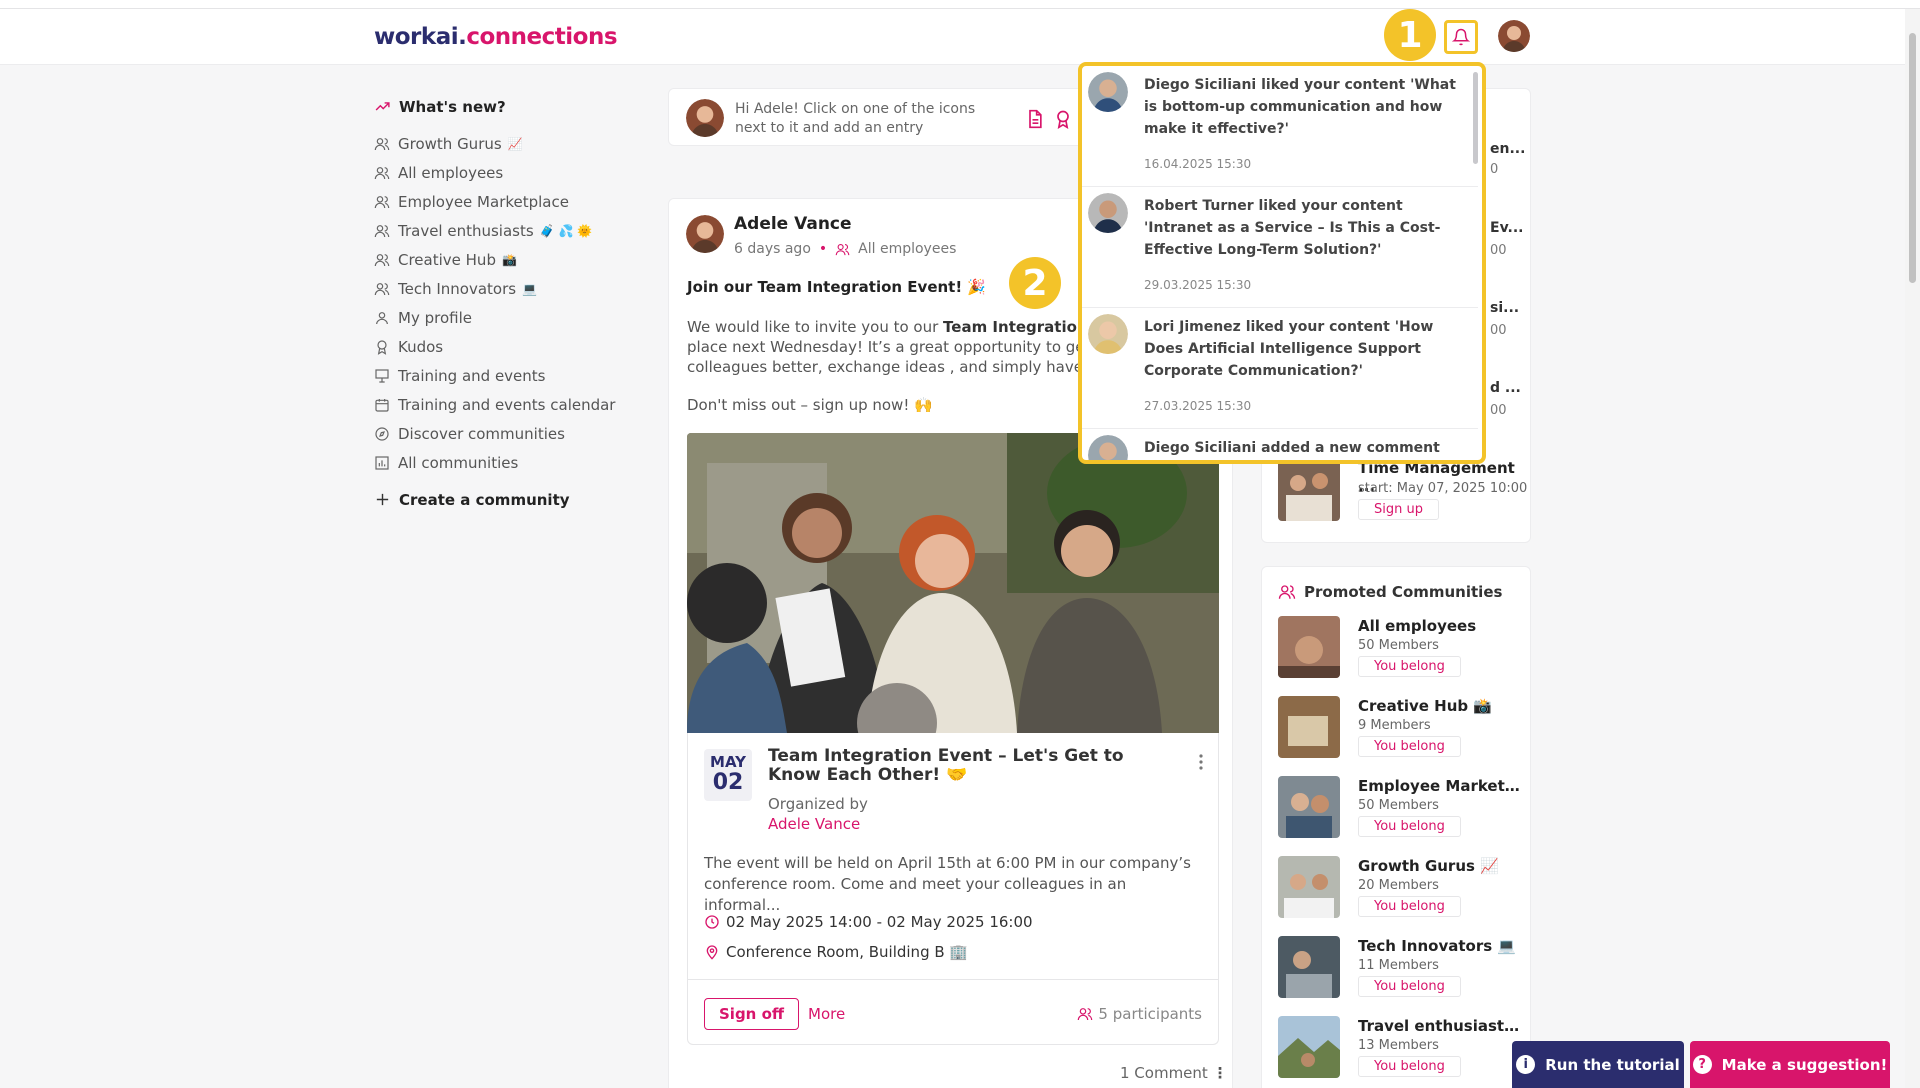  I want to click on nav-item-label: All communities, so click(458, 462).